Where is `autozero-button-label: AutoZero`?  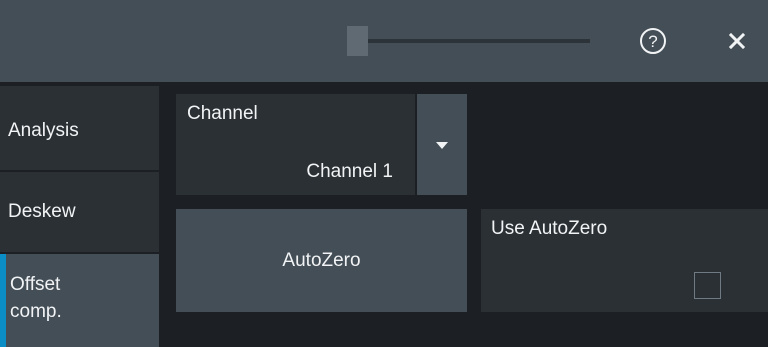 autozero-button-label: AutoZero is located at coordinates (321, 260).